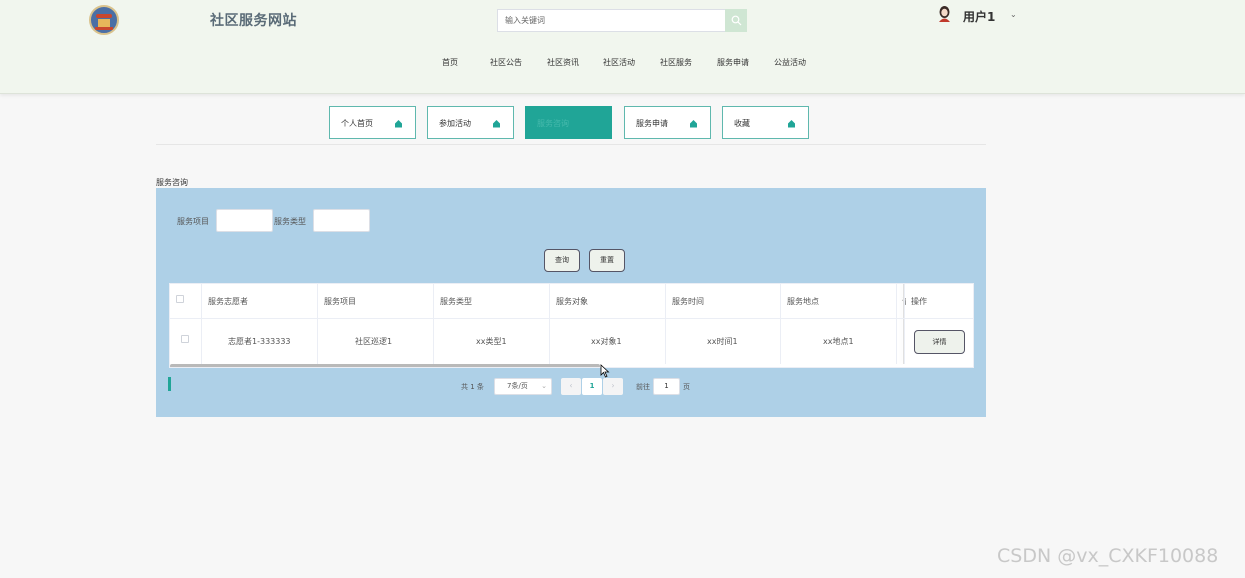 This screenshot has width=1245, height=578. What do you see at coordinates (172, 182) in the screenshot?
I see `section-title: 服务咨询` at bounding box center [172, 182].